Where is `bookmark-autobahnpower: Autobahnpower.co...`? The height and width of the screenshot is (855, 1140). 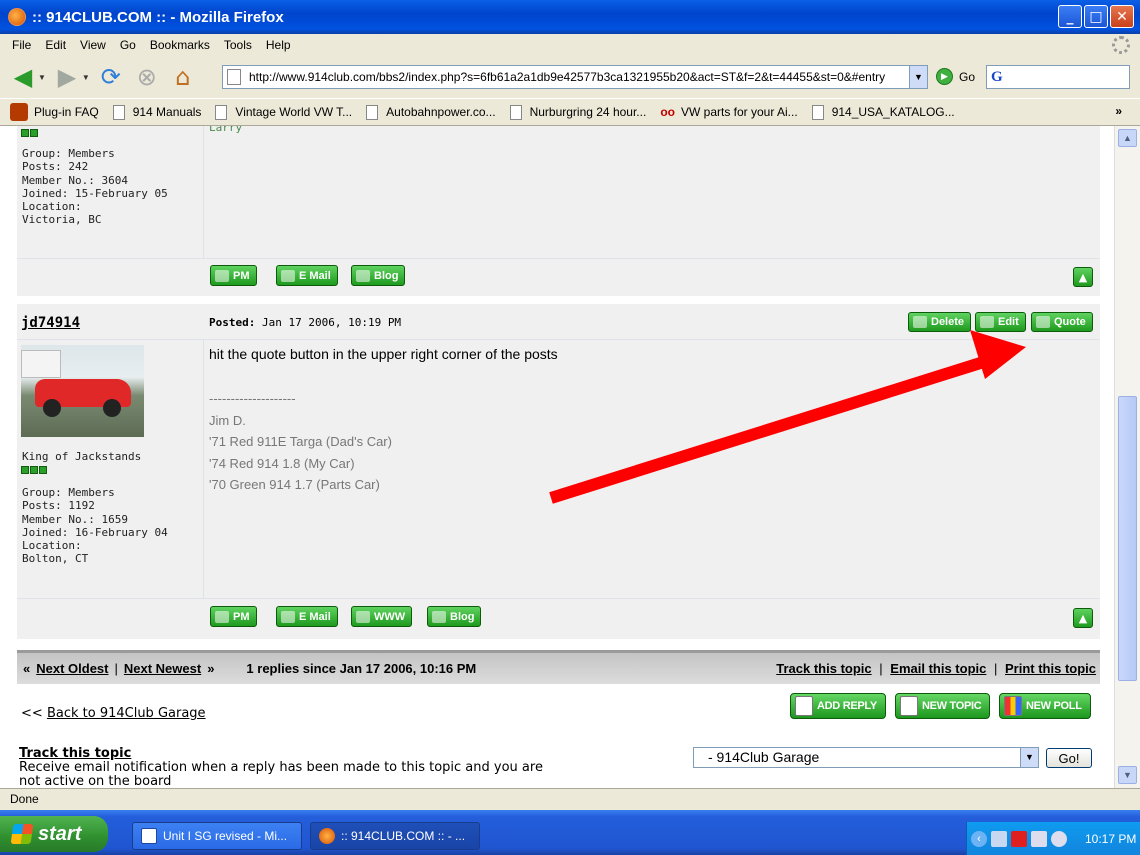 bookmark-autobahnpower: Autobahnpower.co... is located at coordinates (431, 112).